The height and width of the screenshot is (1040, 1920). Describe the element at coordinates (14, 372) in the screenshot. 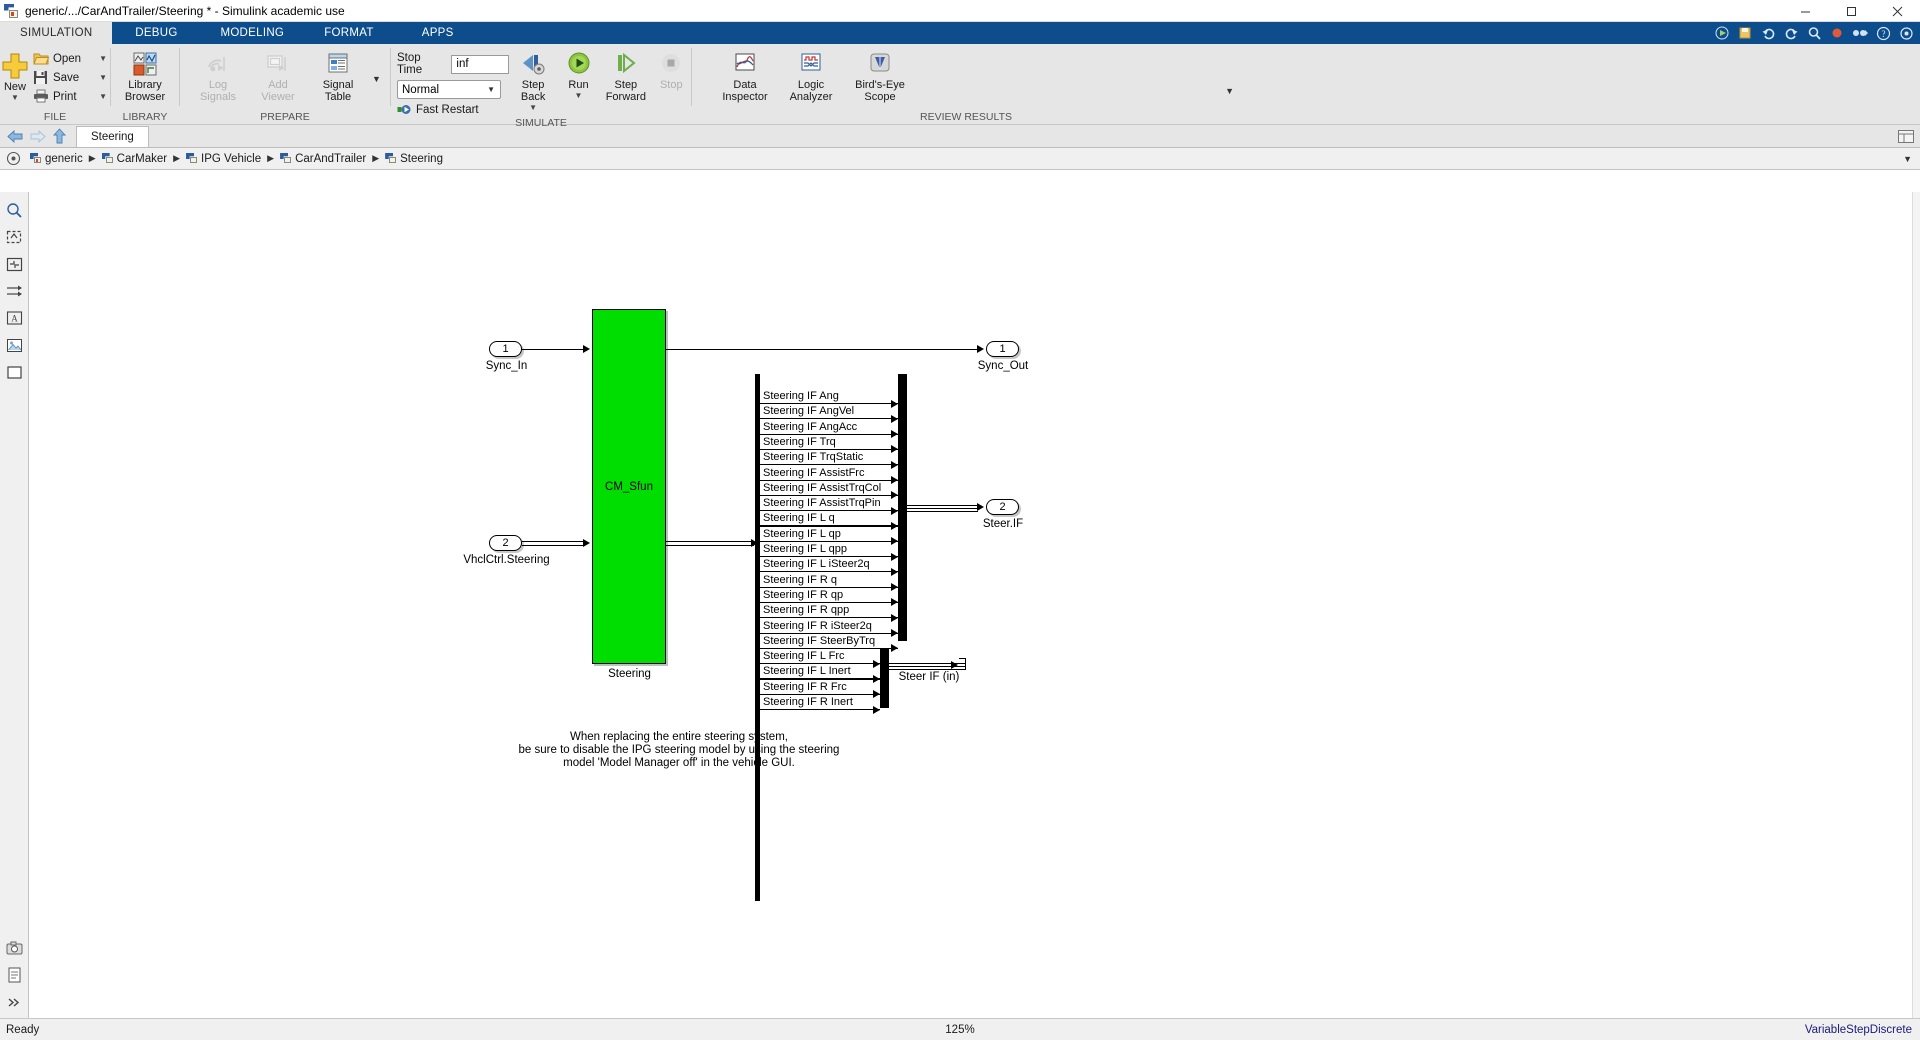

I see `area-icon` at that location.